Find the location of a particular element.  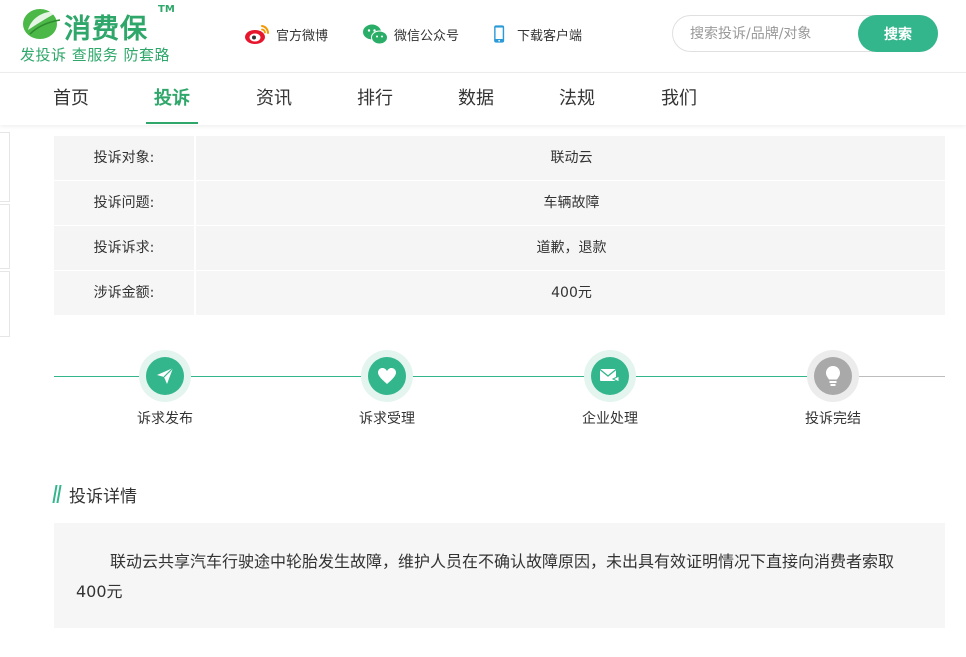

nav-item-about-us: 我们 is located at coordinates (679, 98).